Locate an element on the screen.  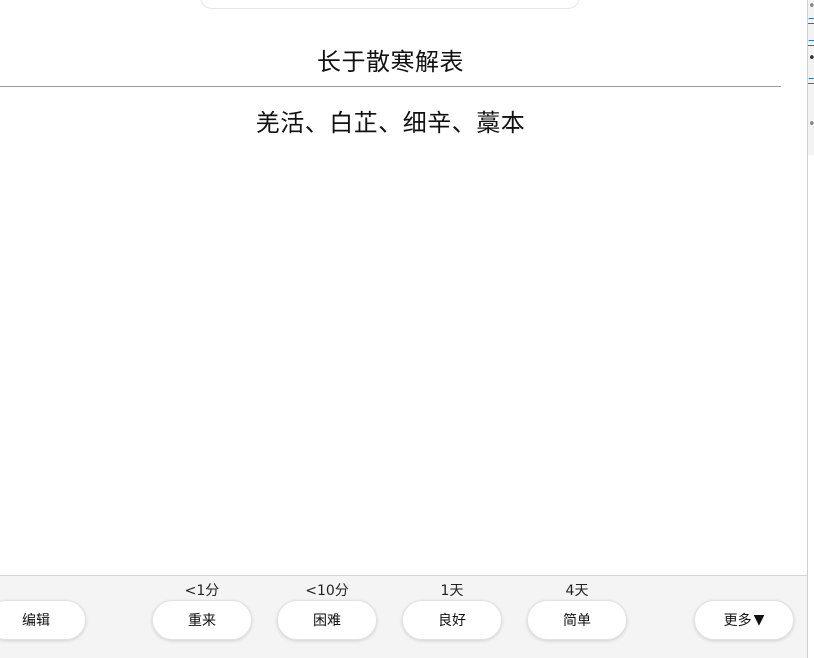
answer-toolbar: <1分 <10分 1天 4天 编辑 重来 困难 良好 简单 更多 ▼ is located at coordinates (403, 616).